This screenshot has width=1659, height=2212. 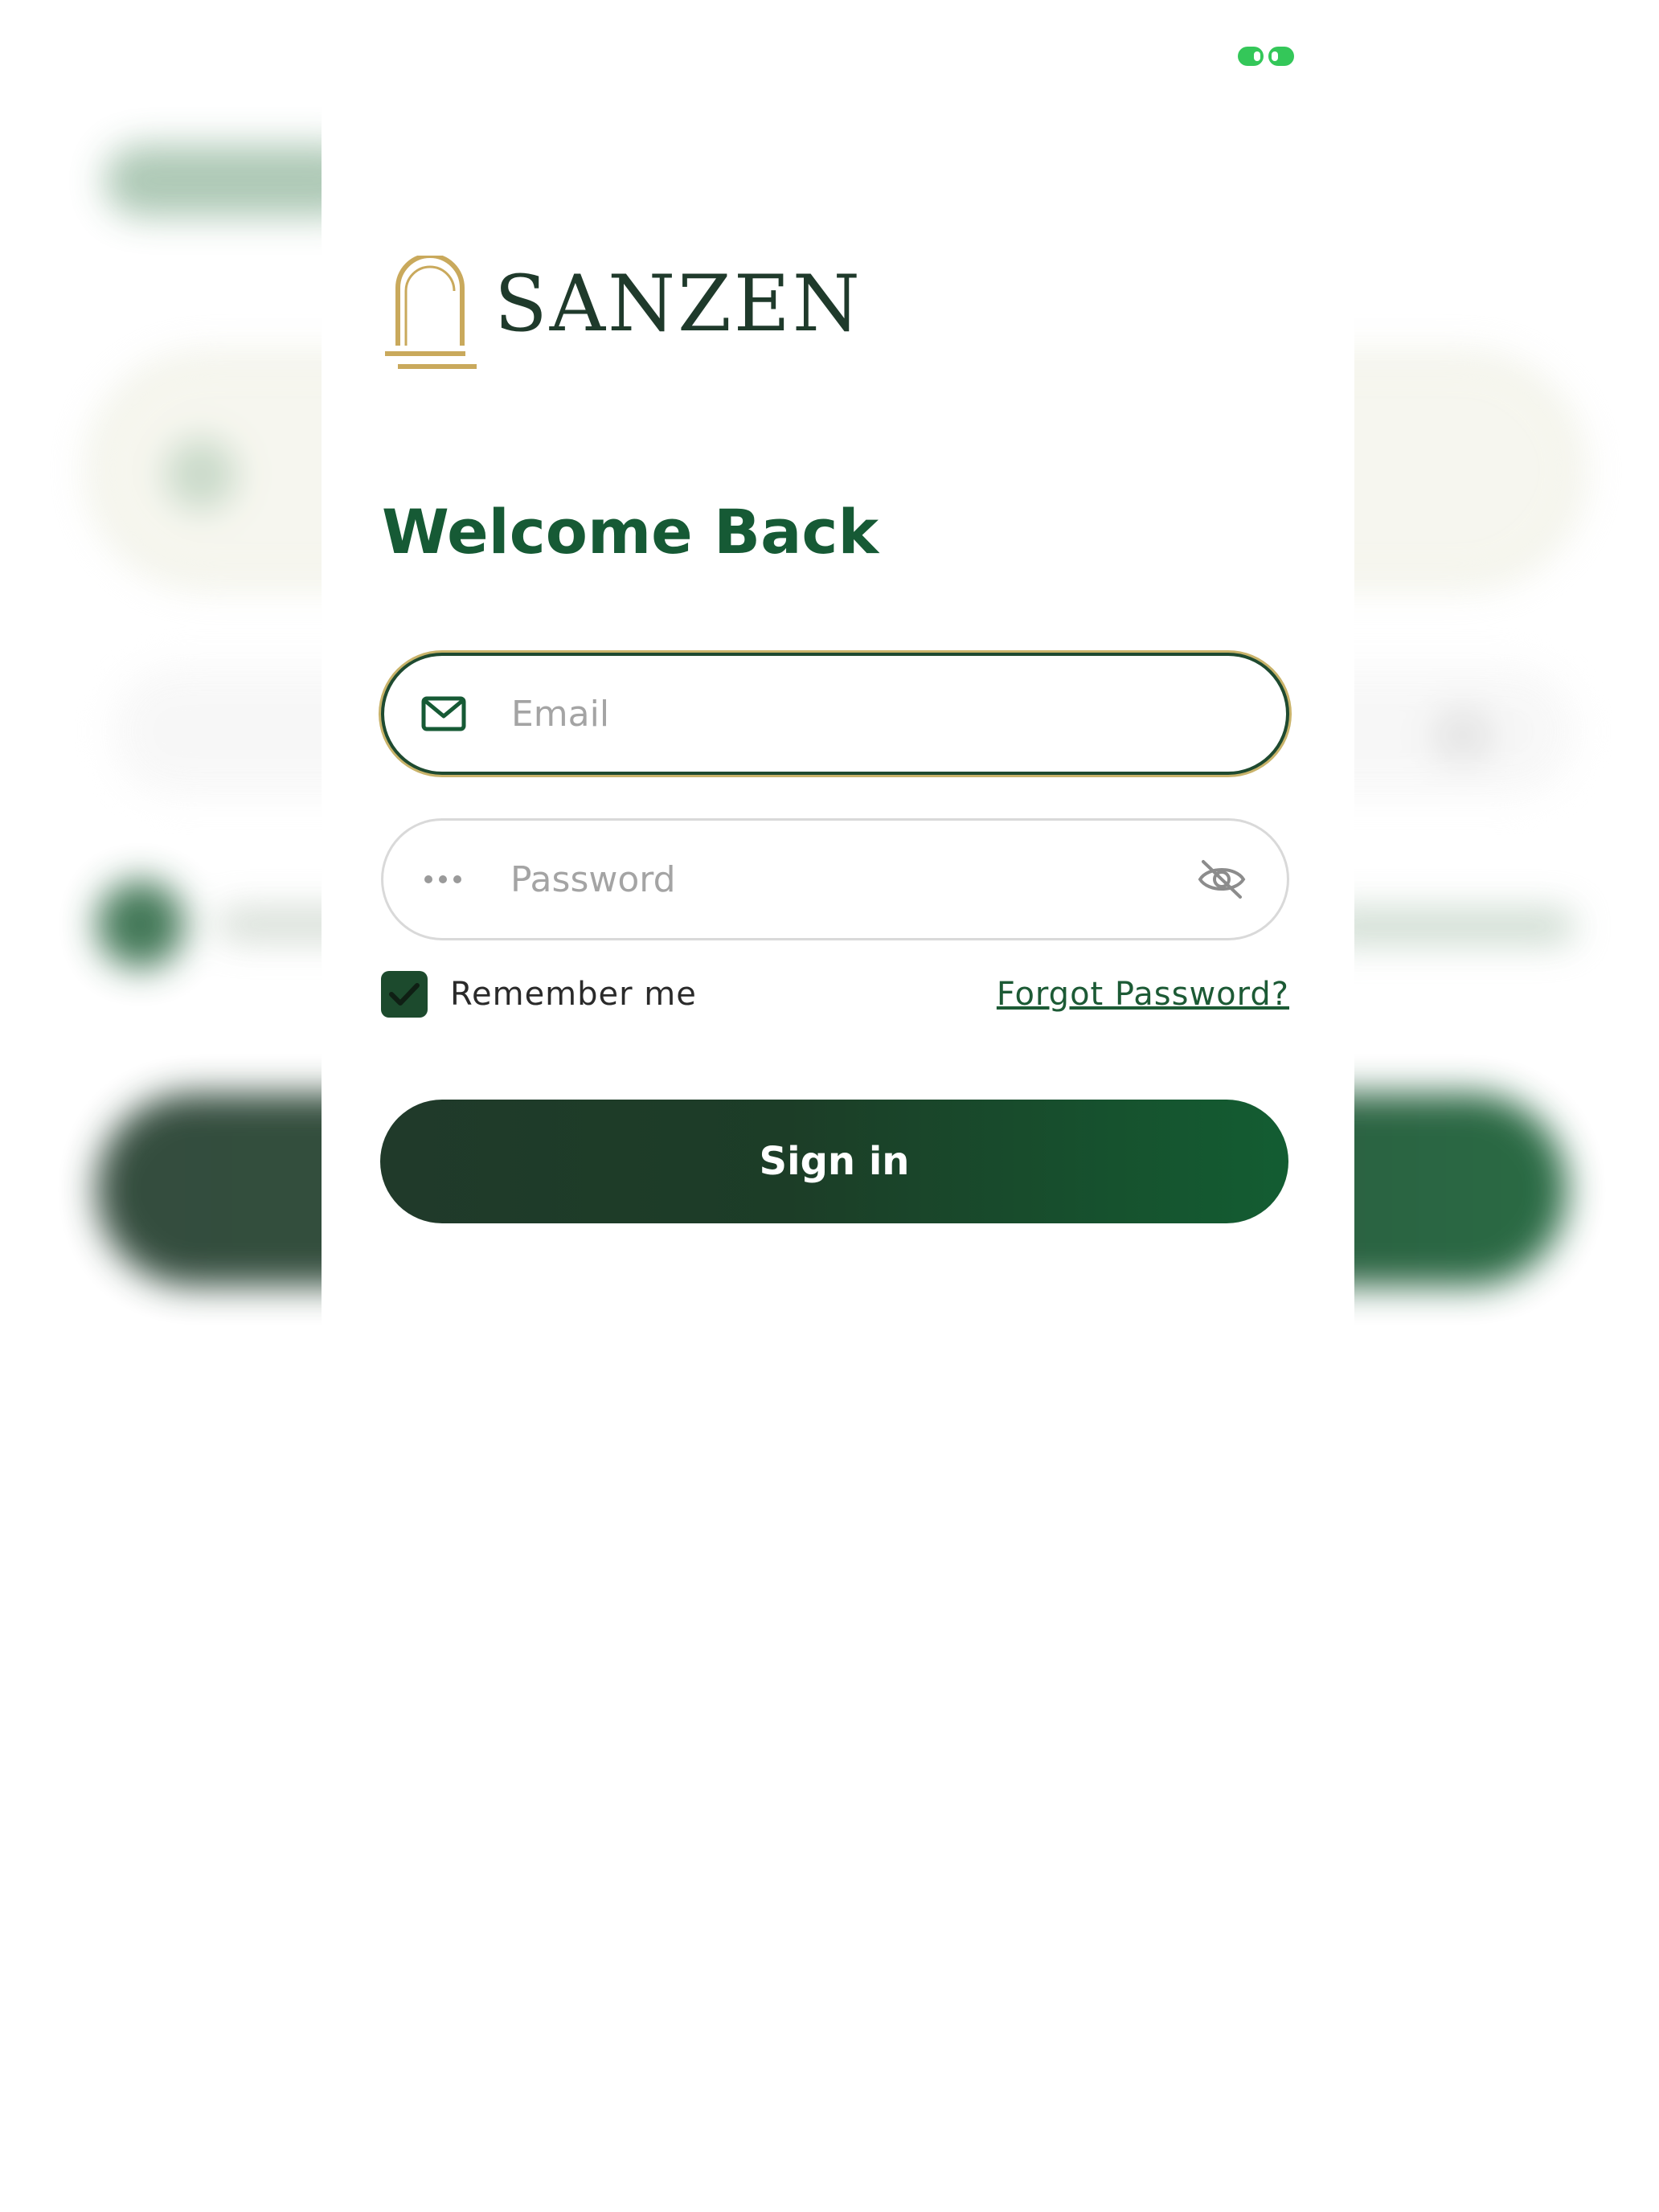 What do you see at coordinates (444, 714) in the screenshot?
I see `mail-icon` at bounding box center [444, 714].